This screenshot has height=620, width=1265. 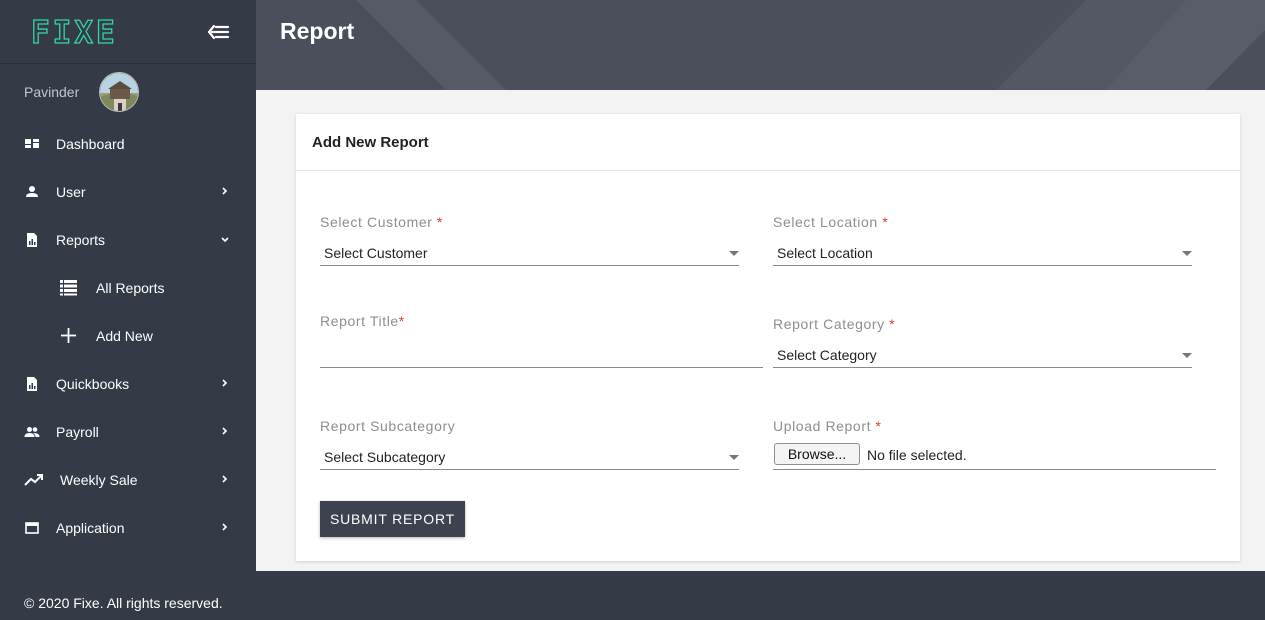 What do you see at coordinates (90, 528) in the screenshot?
I see `sidebar-item-label: Application` at bounding box center [90, 528].